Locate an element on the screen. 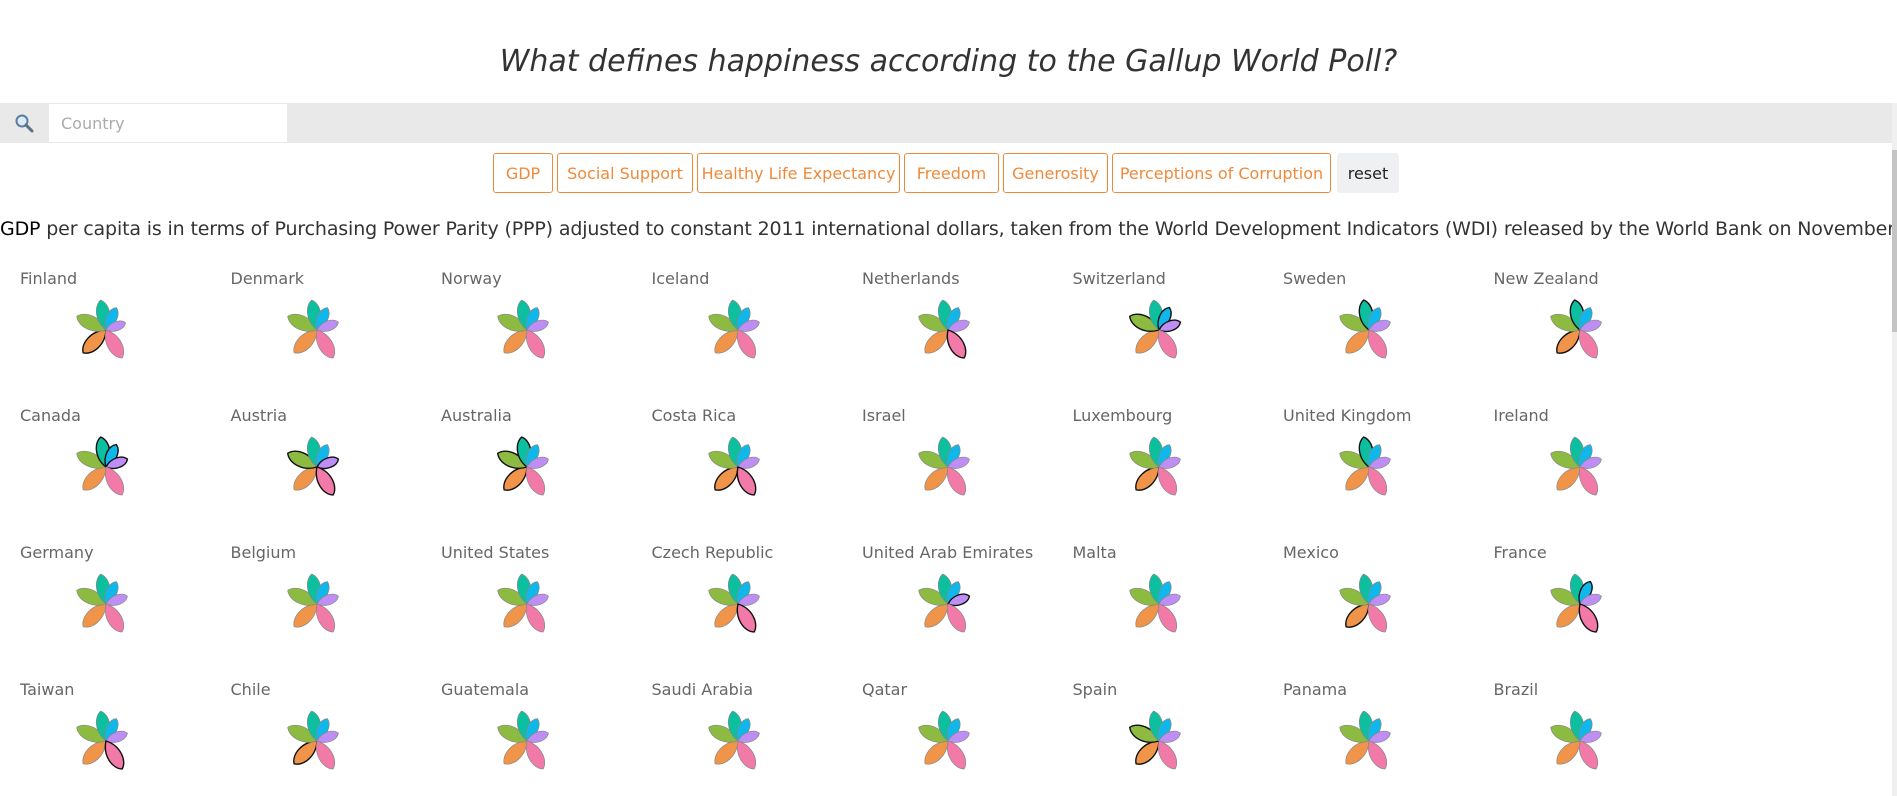  country-name: United States is located at coordinates (495, 552).